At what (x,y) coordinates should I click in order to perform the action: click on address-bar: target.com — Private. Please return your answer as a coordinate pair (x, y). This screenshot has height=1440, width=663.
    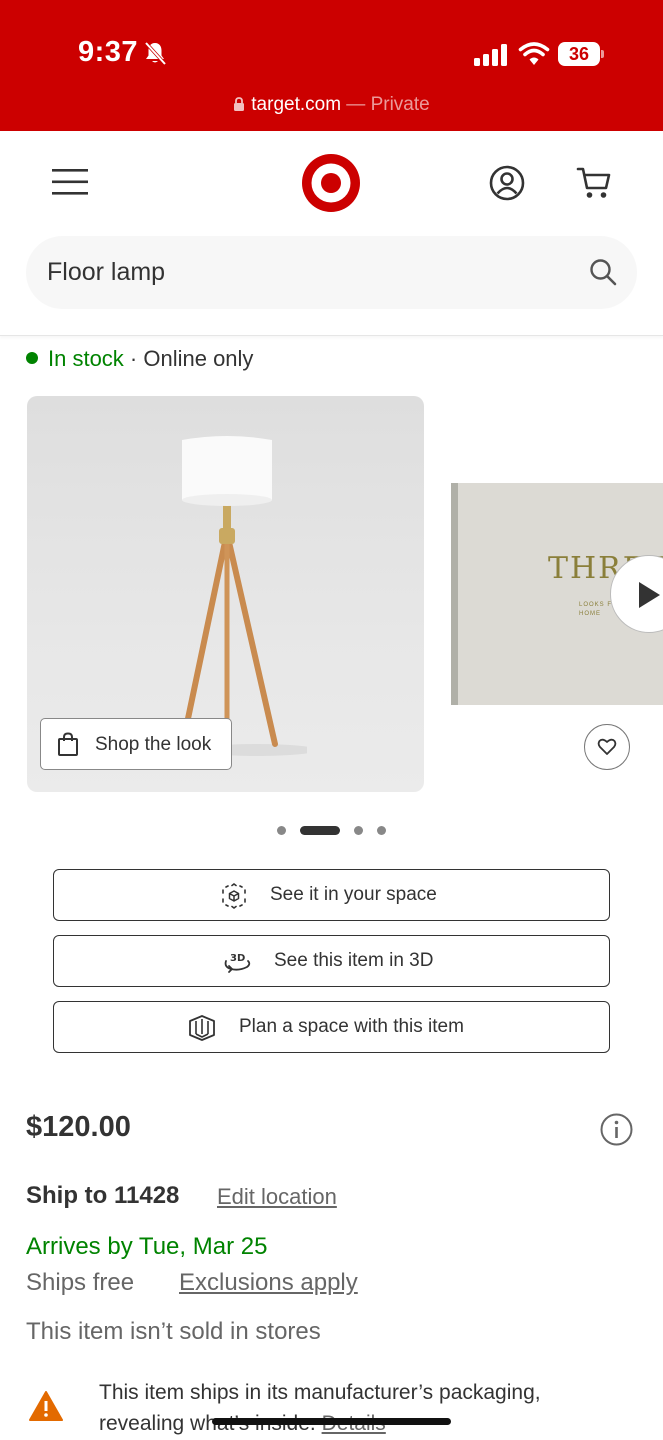
    Looking at the image, I should click on (331, 105).